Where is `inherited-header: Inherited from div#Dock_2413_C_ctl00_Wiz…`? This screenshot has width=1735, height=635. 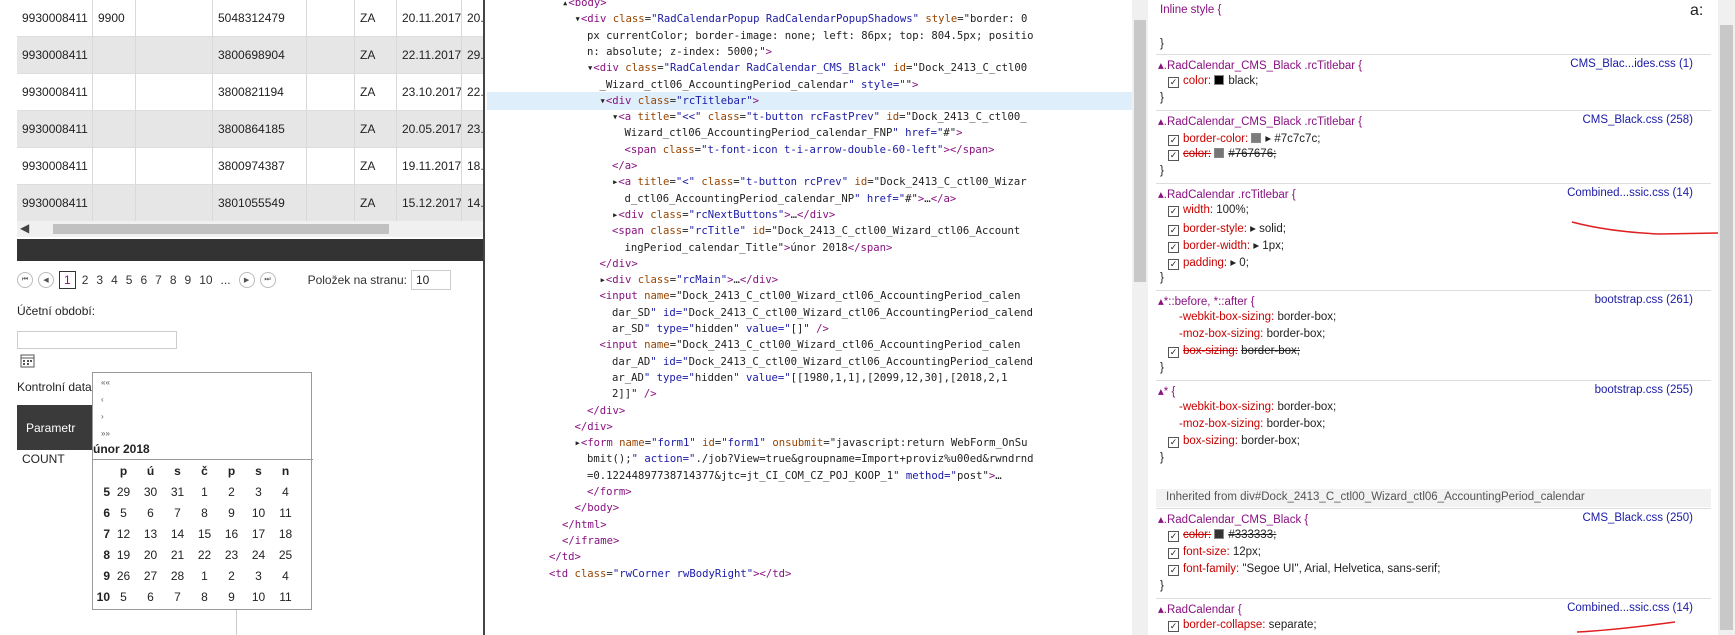 inherited-header: Inherited from div#Dock_2413_C_ctl00_Wiz… is located at coordinates (1433, 498).